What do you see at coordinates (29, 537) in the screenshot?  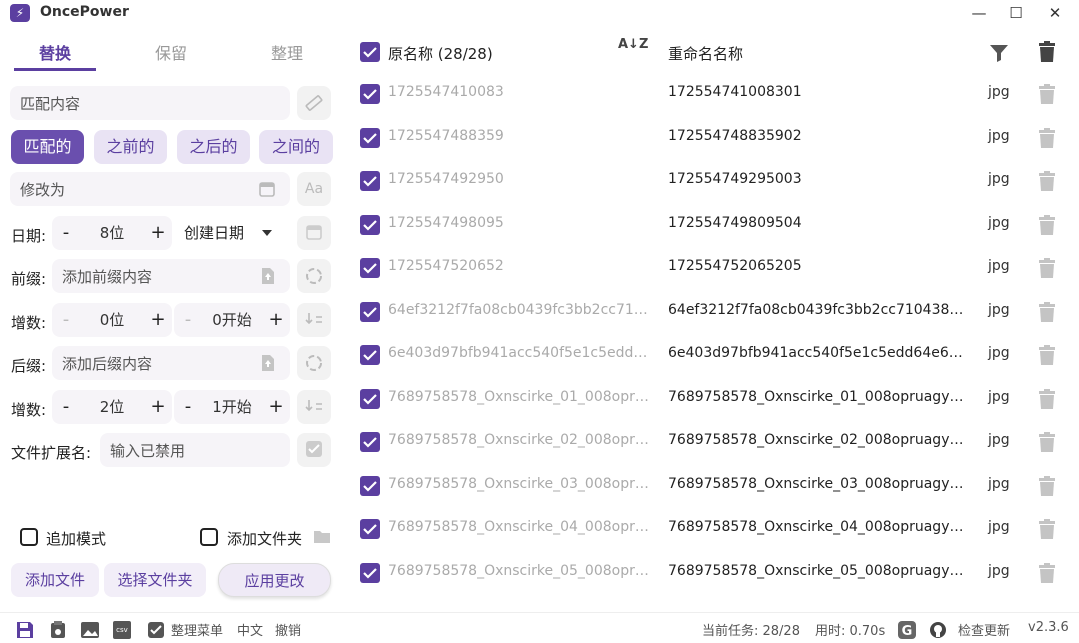 I see `append-mode-checkbox` at bounding box center [29, 537].